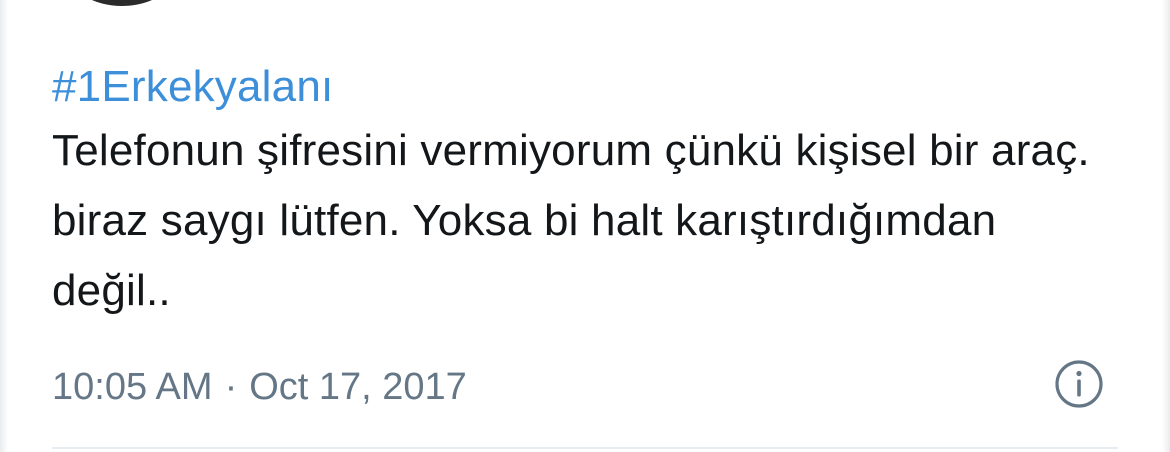 The image size is (1170, 452). I want to click on left-edge-shadow, so click(4, 226).